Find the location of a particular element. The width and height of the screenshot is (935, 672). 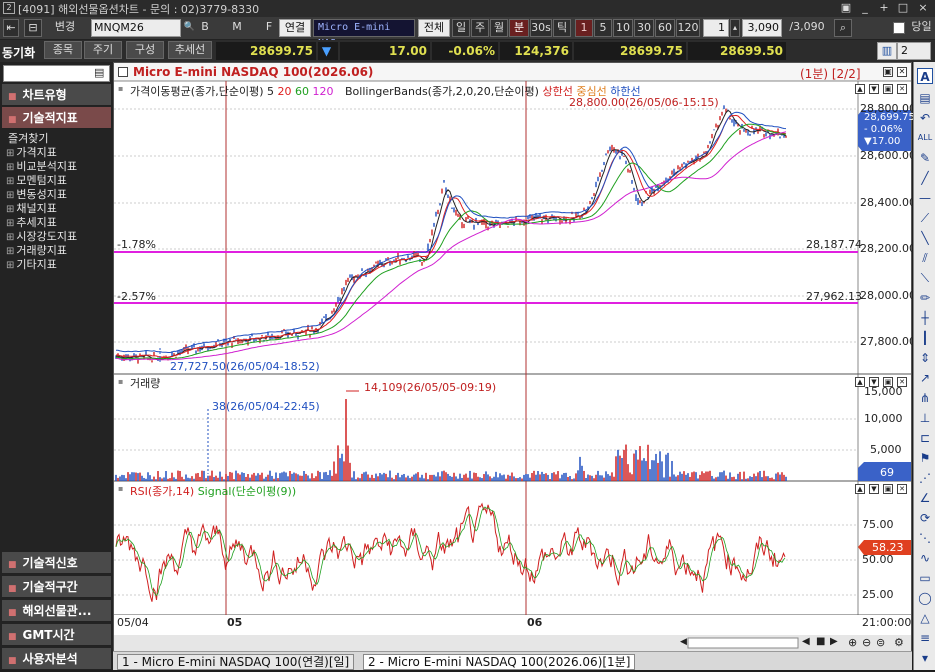

prev-symbol-icon: ⇤ is located at coordinates (11, 28).